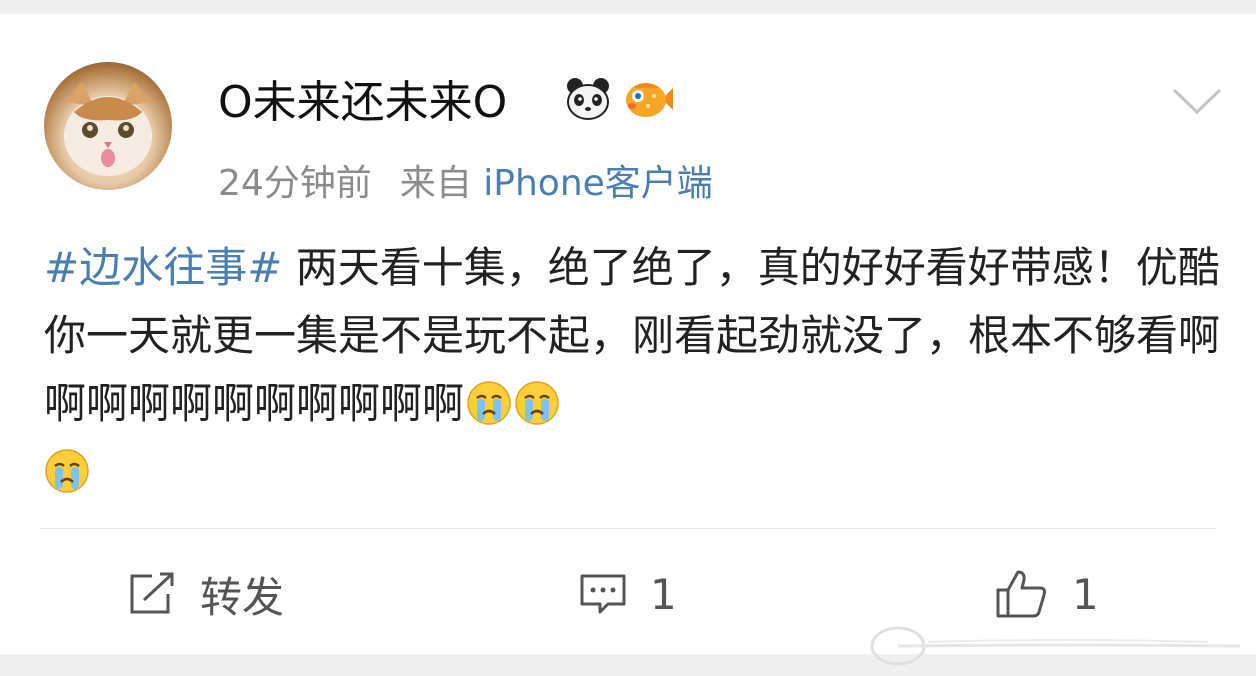 The width and height of the screenshot is (1256, 676). I want to click on fish-badge-icon, so click(649, 100).